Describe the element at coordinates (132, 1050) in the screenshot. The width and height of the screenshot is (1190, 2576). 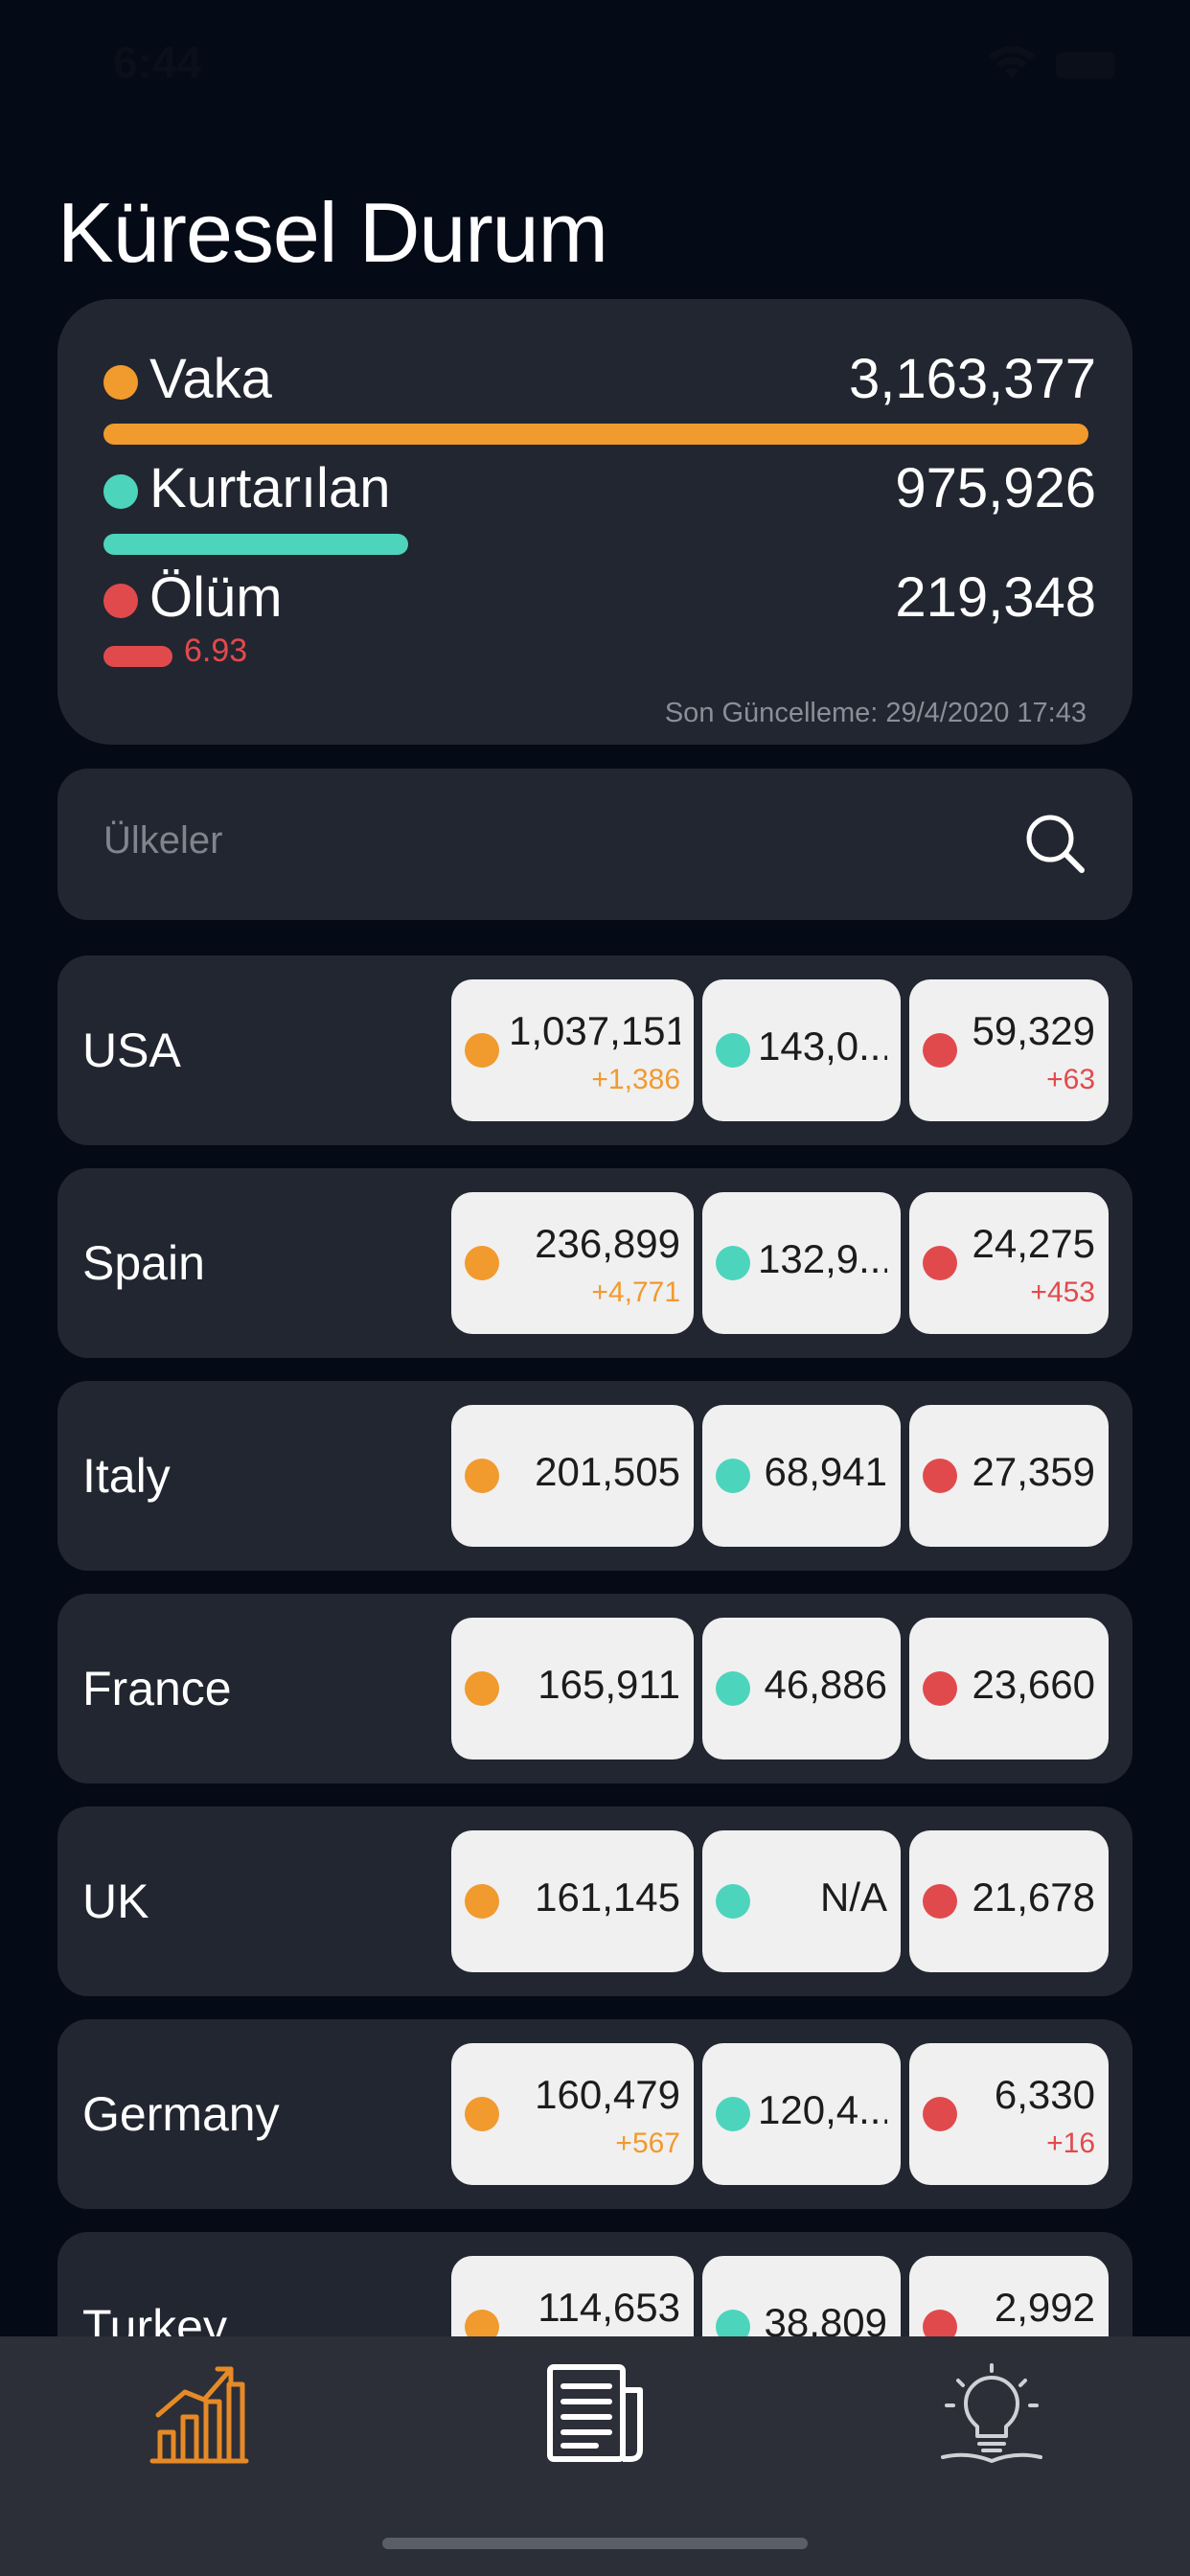
I see `country-name: USA` at that location.